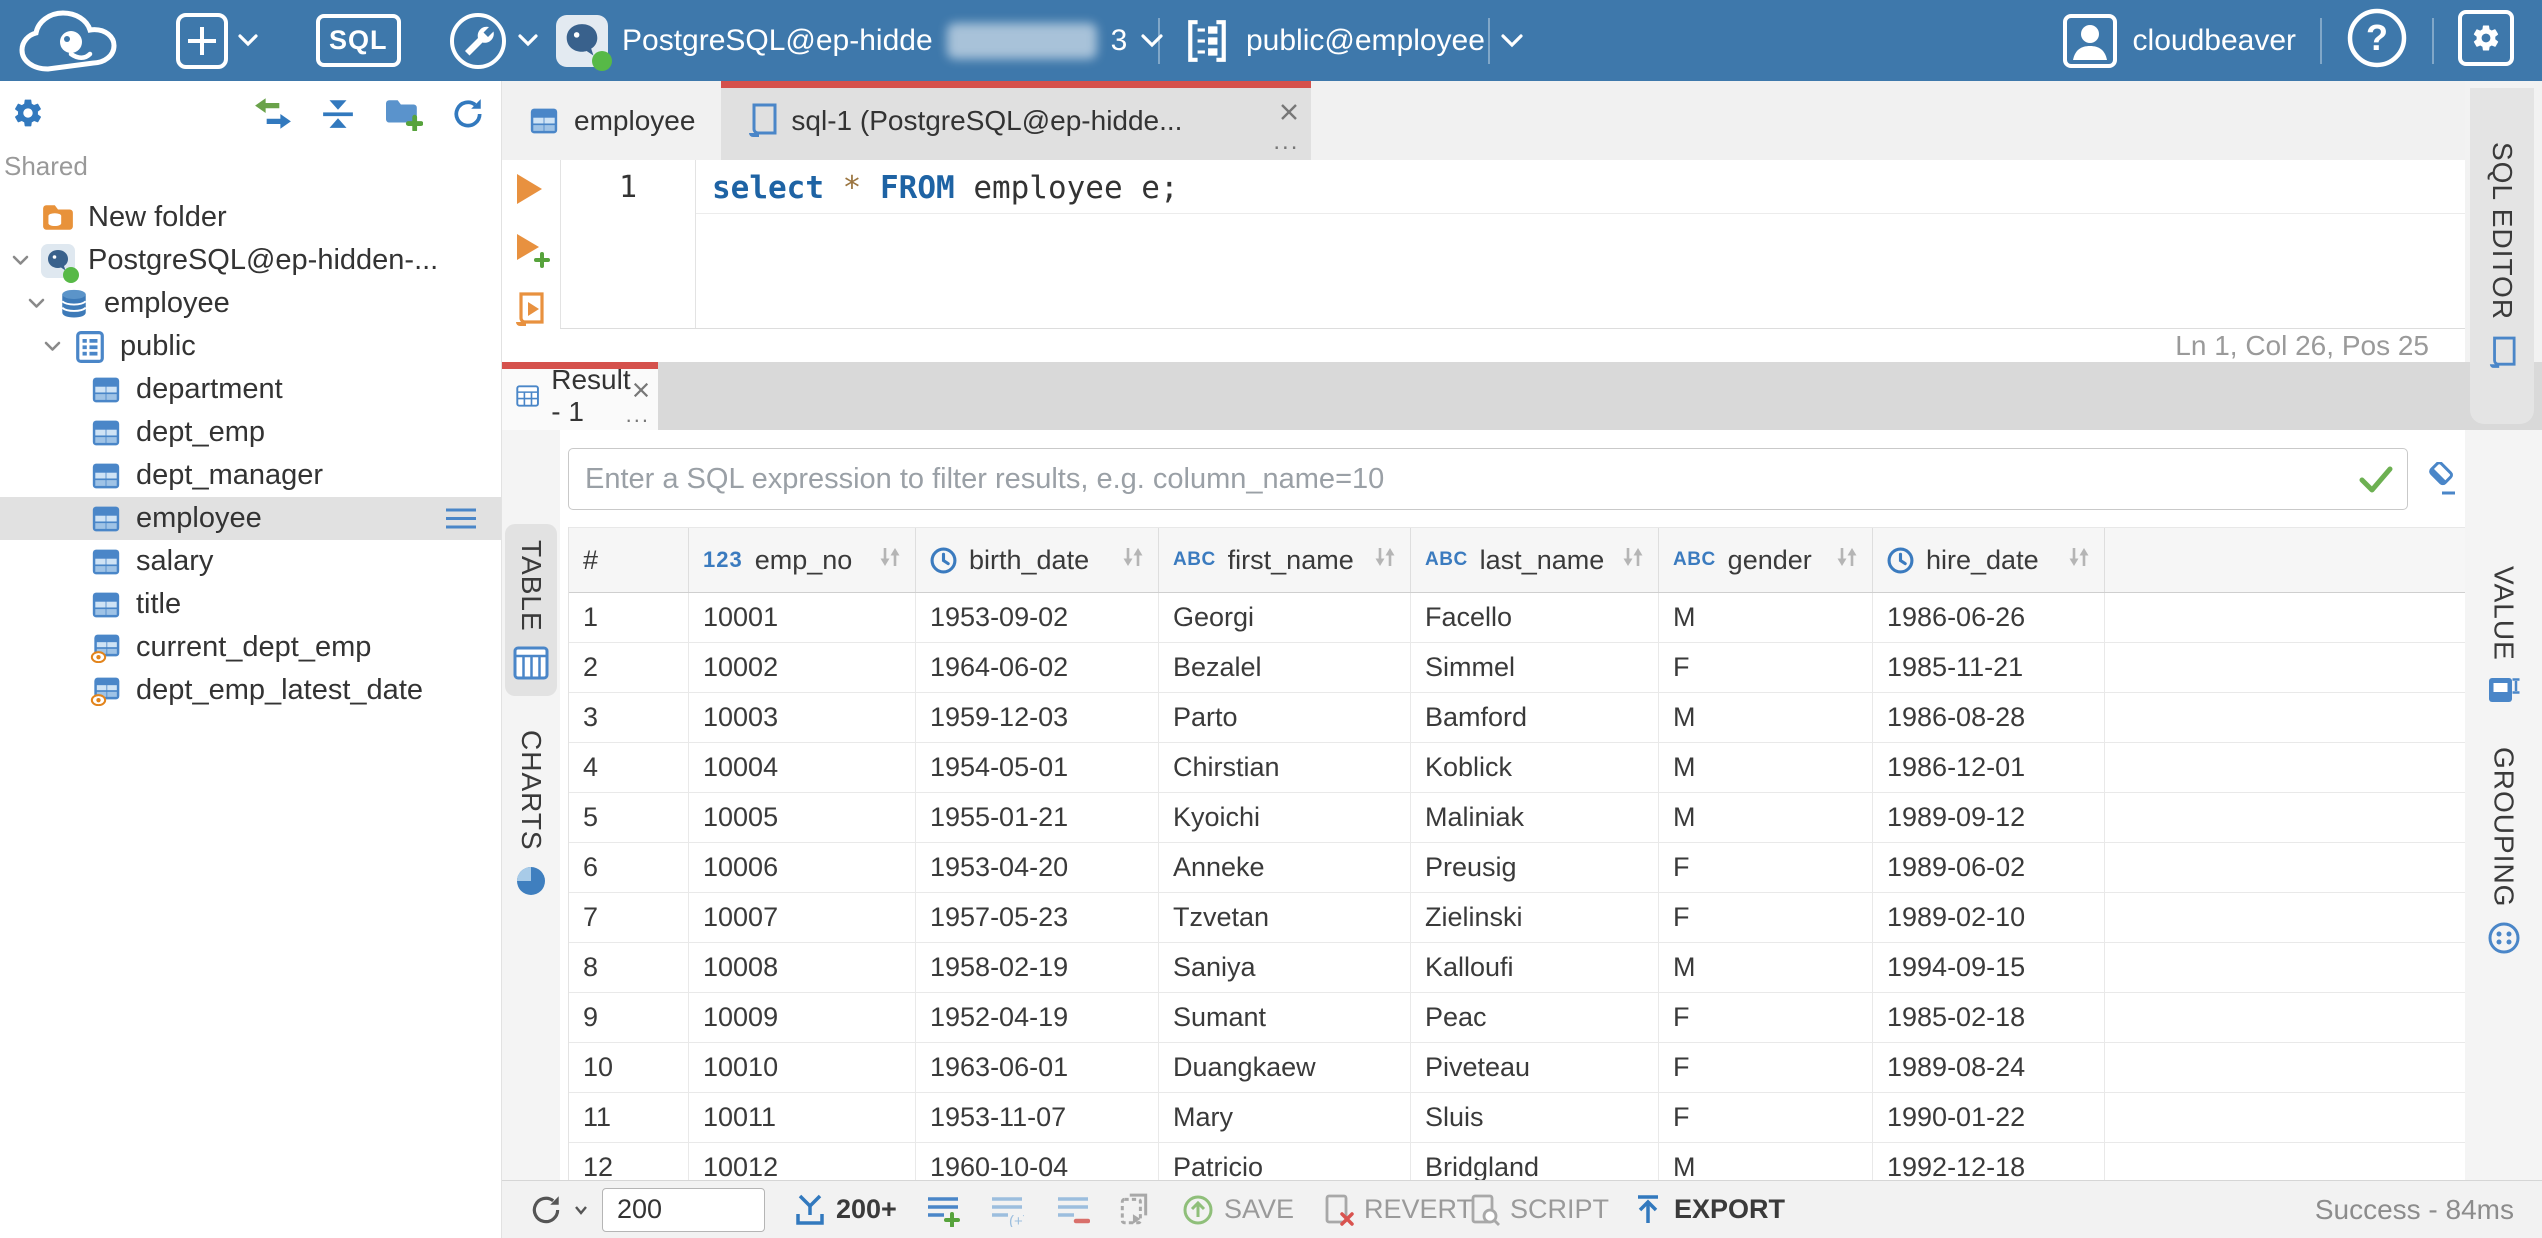 Image resolution: width=2542 pixels, height=1238 pixels. What do you see at coordinates (802, 667) in the screenshot?
I see `grid-cell: 10002` at bounding box center [802, 667].